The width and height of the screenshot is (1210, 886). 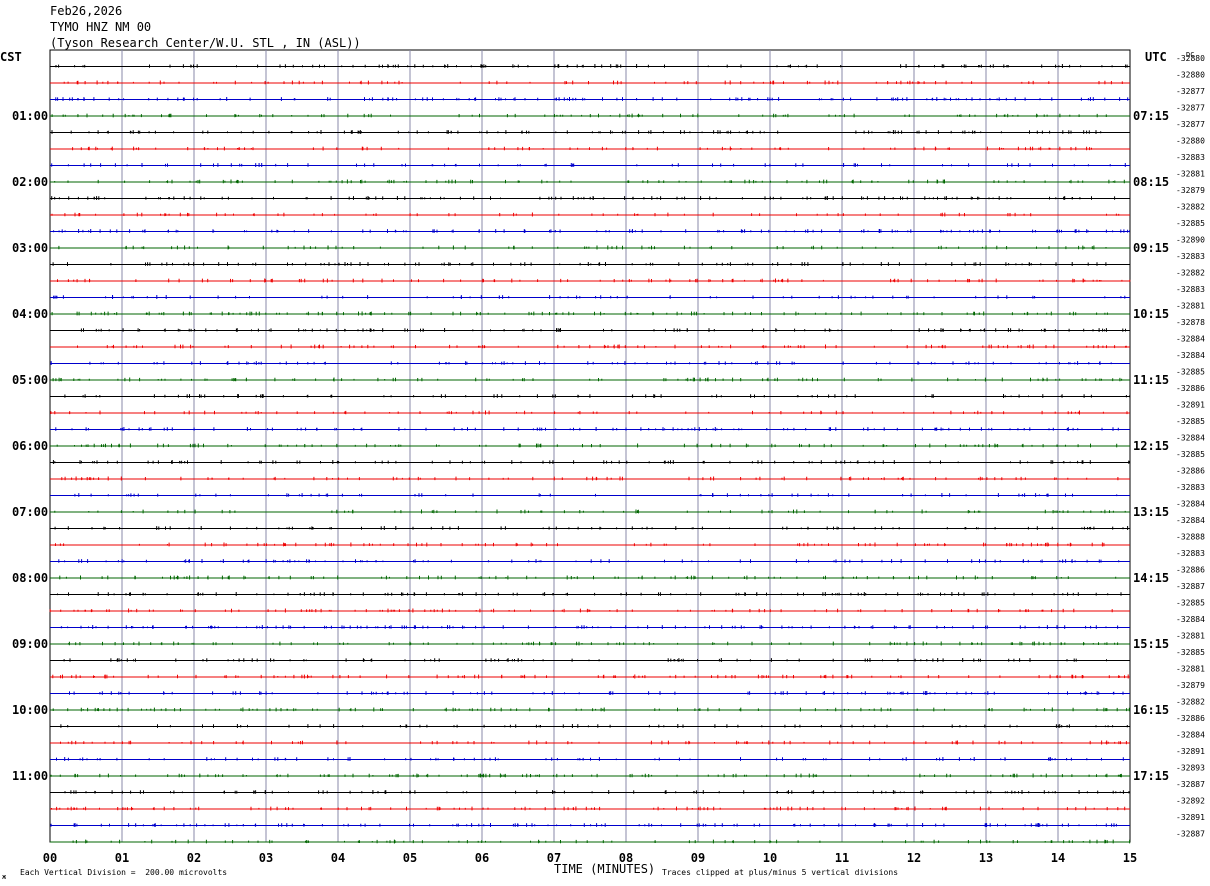 I want to click on right-hour-label: 12:15, so click(x=1151, y=446).